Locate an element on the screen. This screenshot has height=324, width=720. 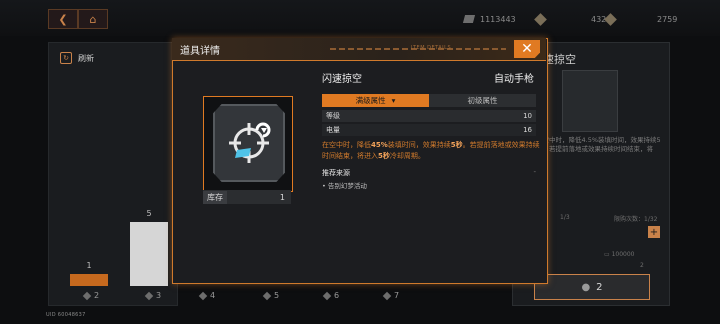
stock-label: 库存 is located at coordinates (215, 197).